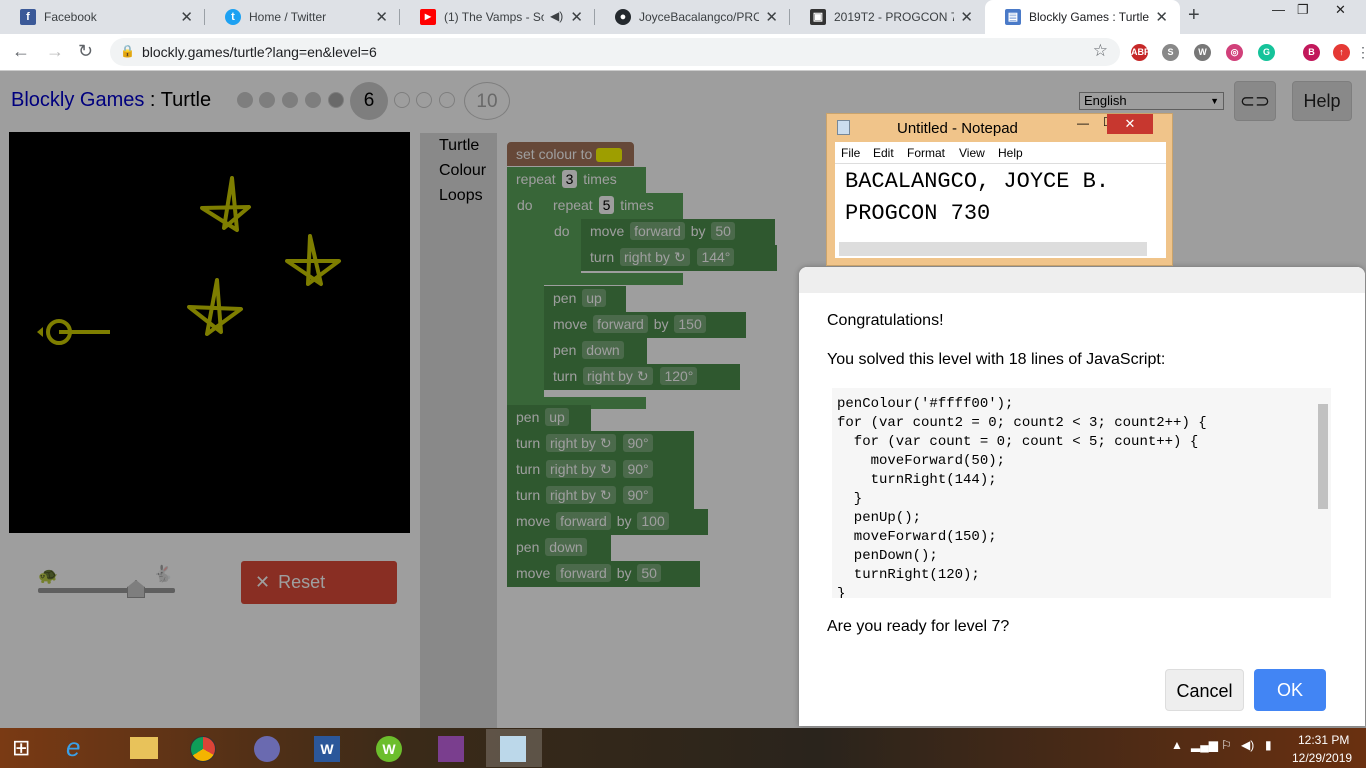  I want to click on show-hidden-icons: ▲, so click(1177, 745).